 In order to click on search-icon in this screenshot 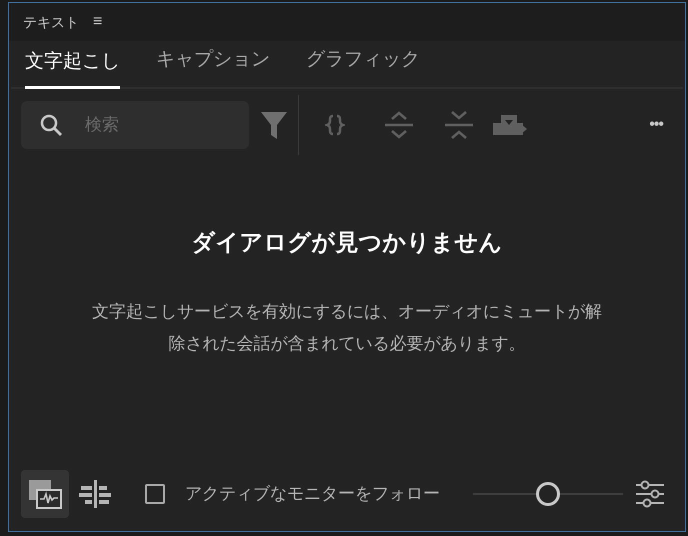, I will do `click(51, 125)`.